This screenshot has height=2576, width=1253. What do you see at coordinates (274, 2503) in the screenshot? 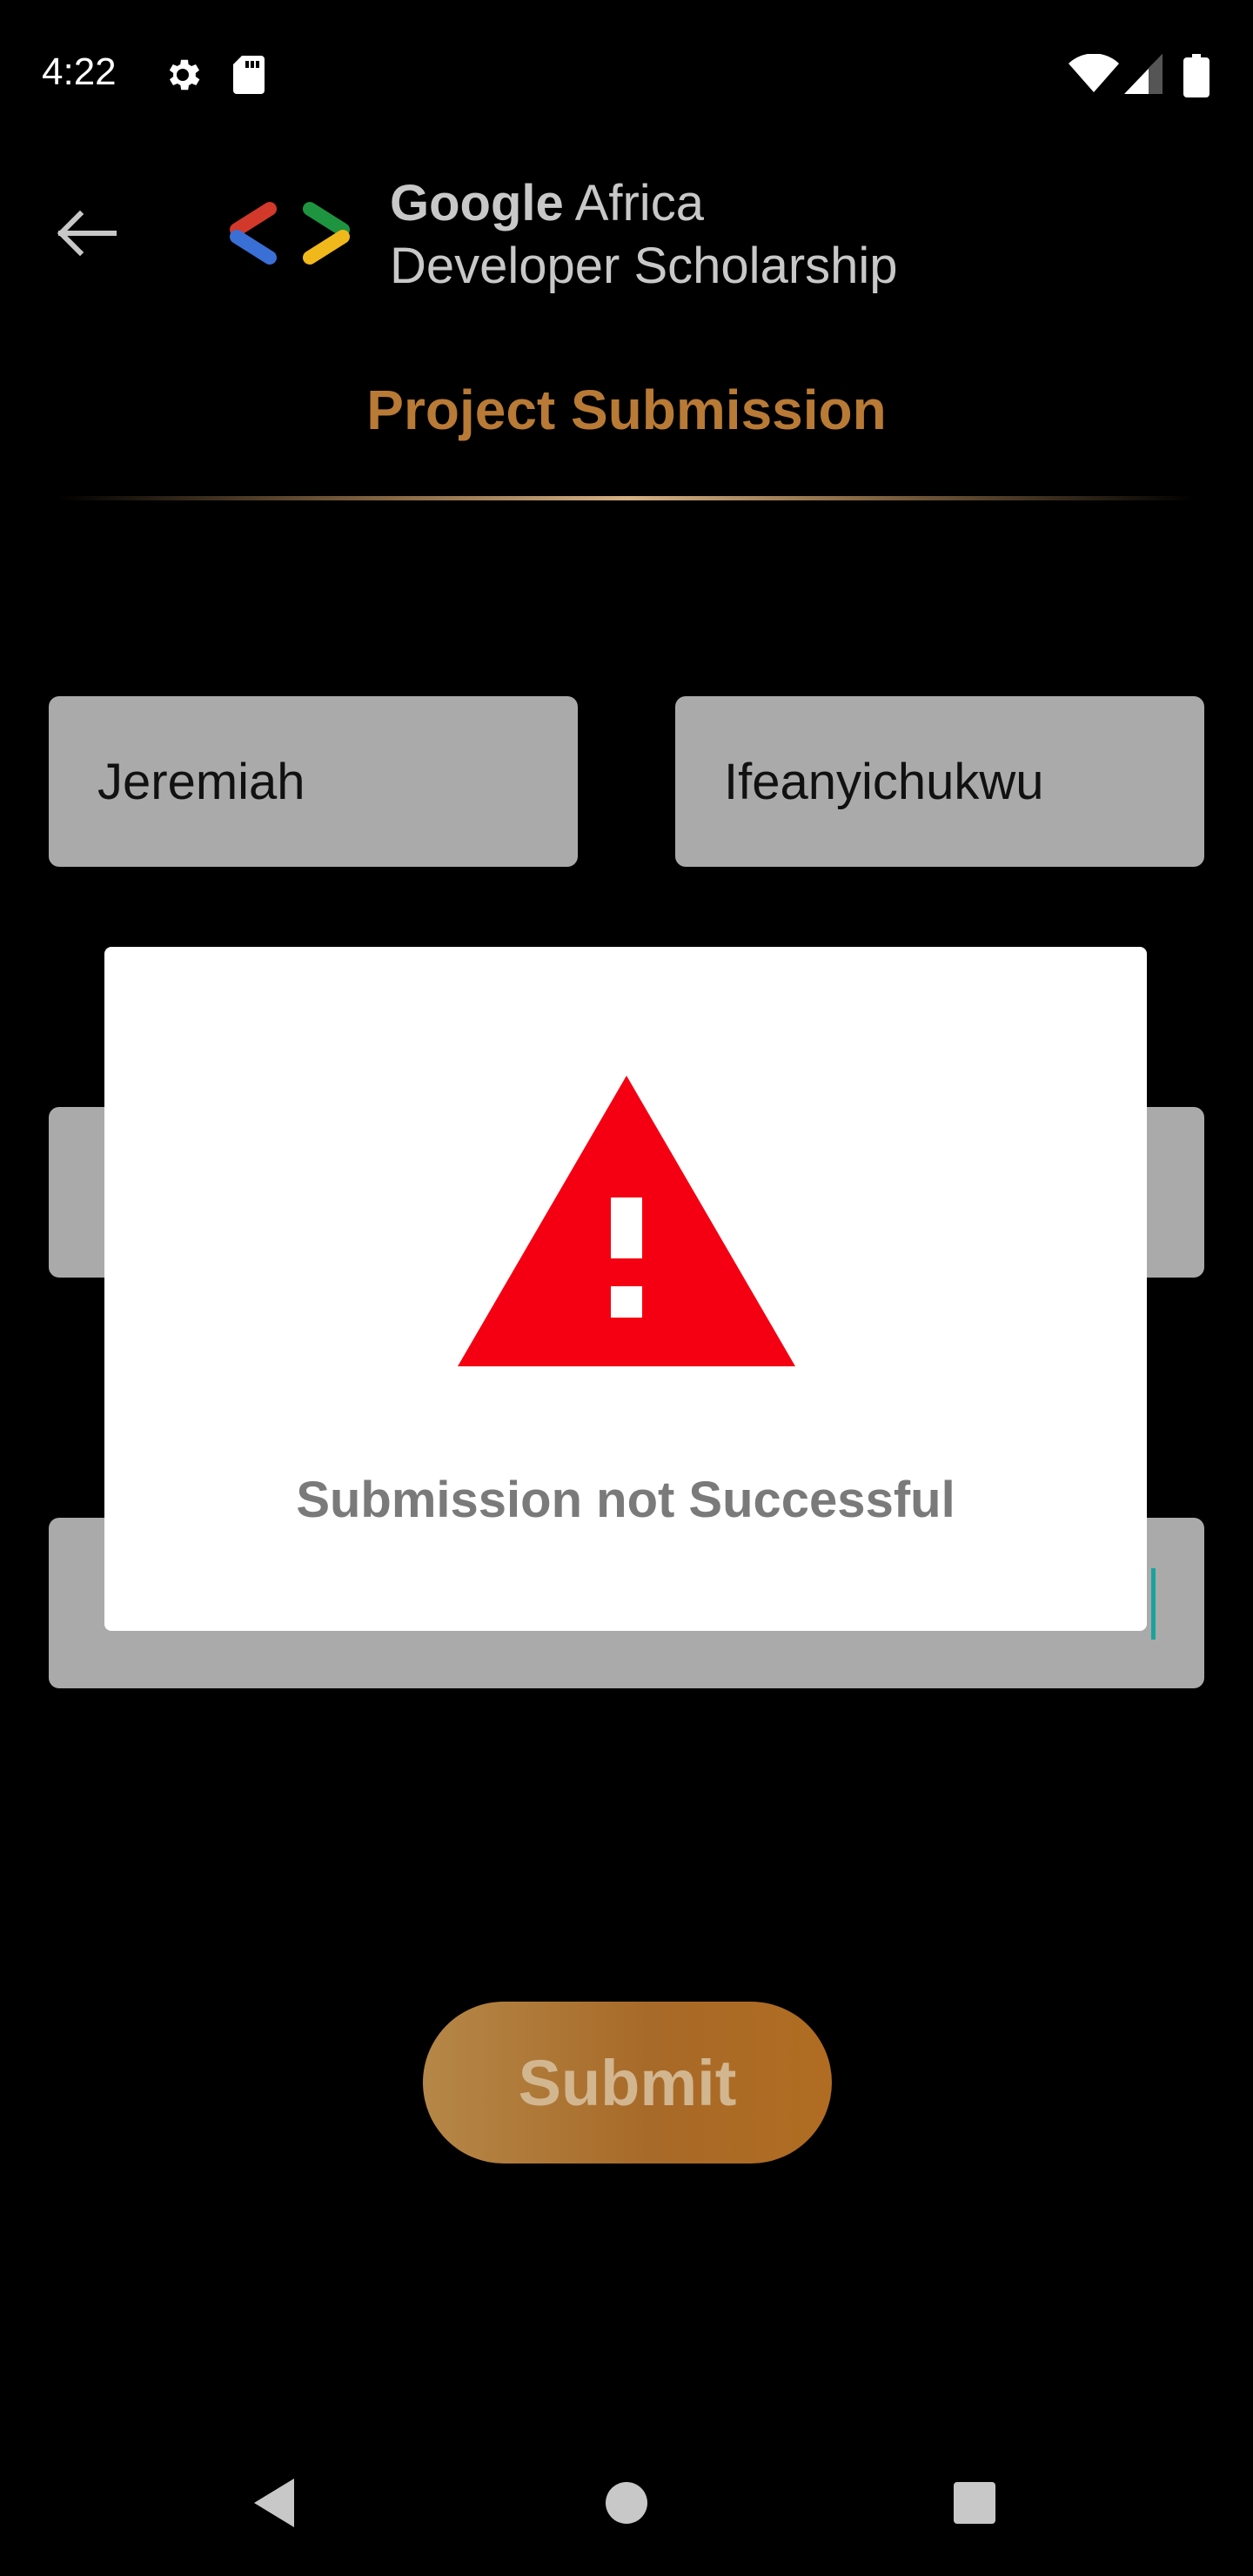
I see `nav-back-icon` at bounding box center [274, 2503].